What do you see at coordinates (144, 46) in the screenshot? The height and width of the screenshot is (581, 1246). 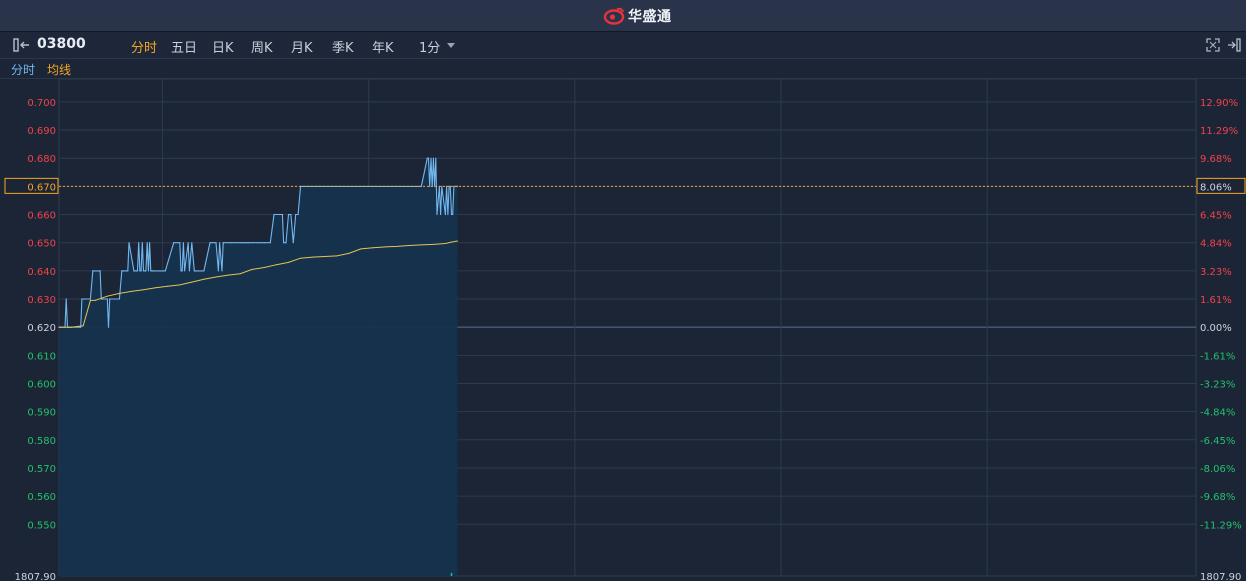 I see `tab-intraday: 分时` at bounding box center [144, 46].